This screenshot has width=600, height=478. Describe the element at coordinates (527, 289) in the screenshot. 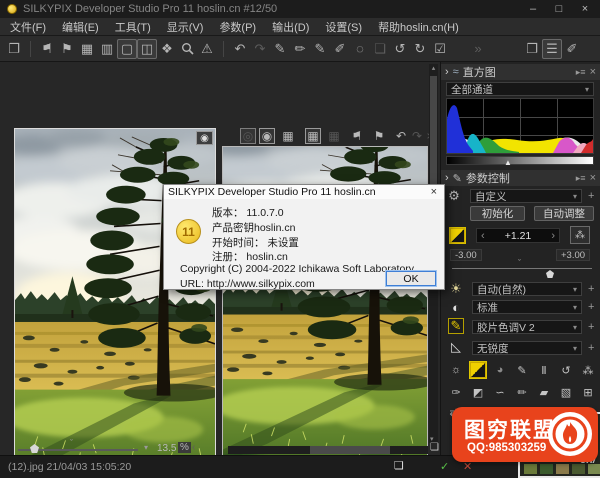

I see `white-balance-select: 自动(自然) ▾` at that location.